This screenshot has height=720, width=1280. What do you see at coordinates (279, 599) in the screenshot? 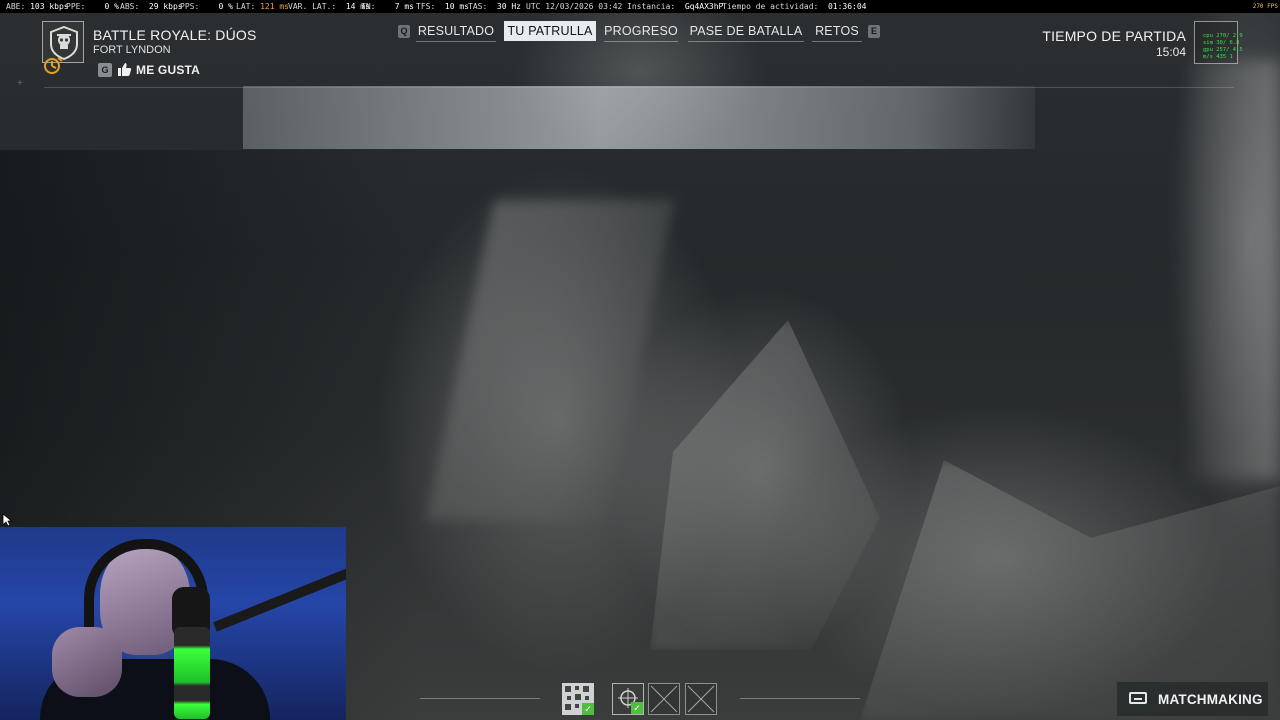
I see `mic-arm` at bounding box center [279, 599].